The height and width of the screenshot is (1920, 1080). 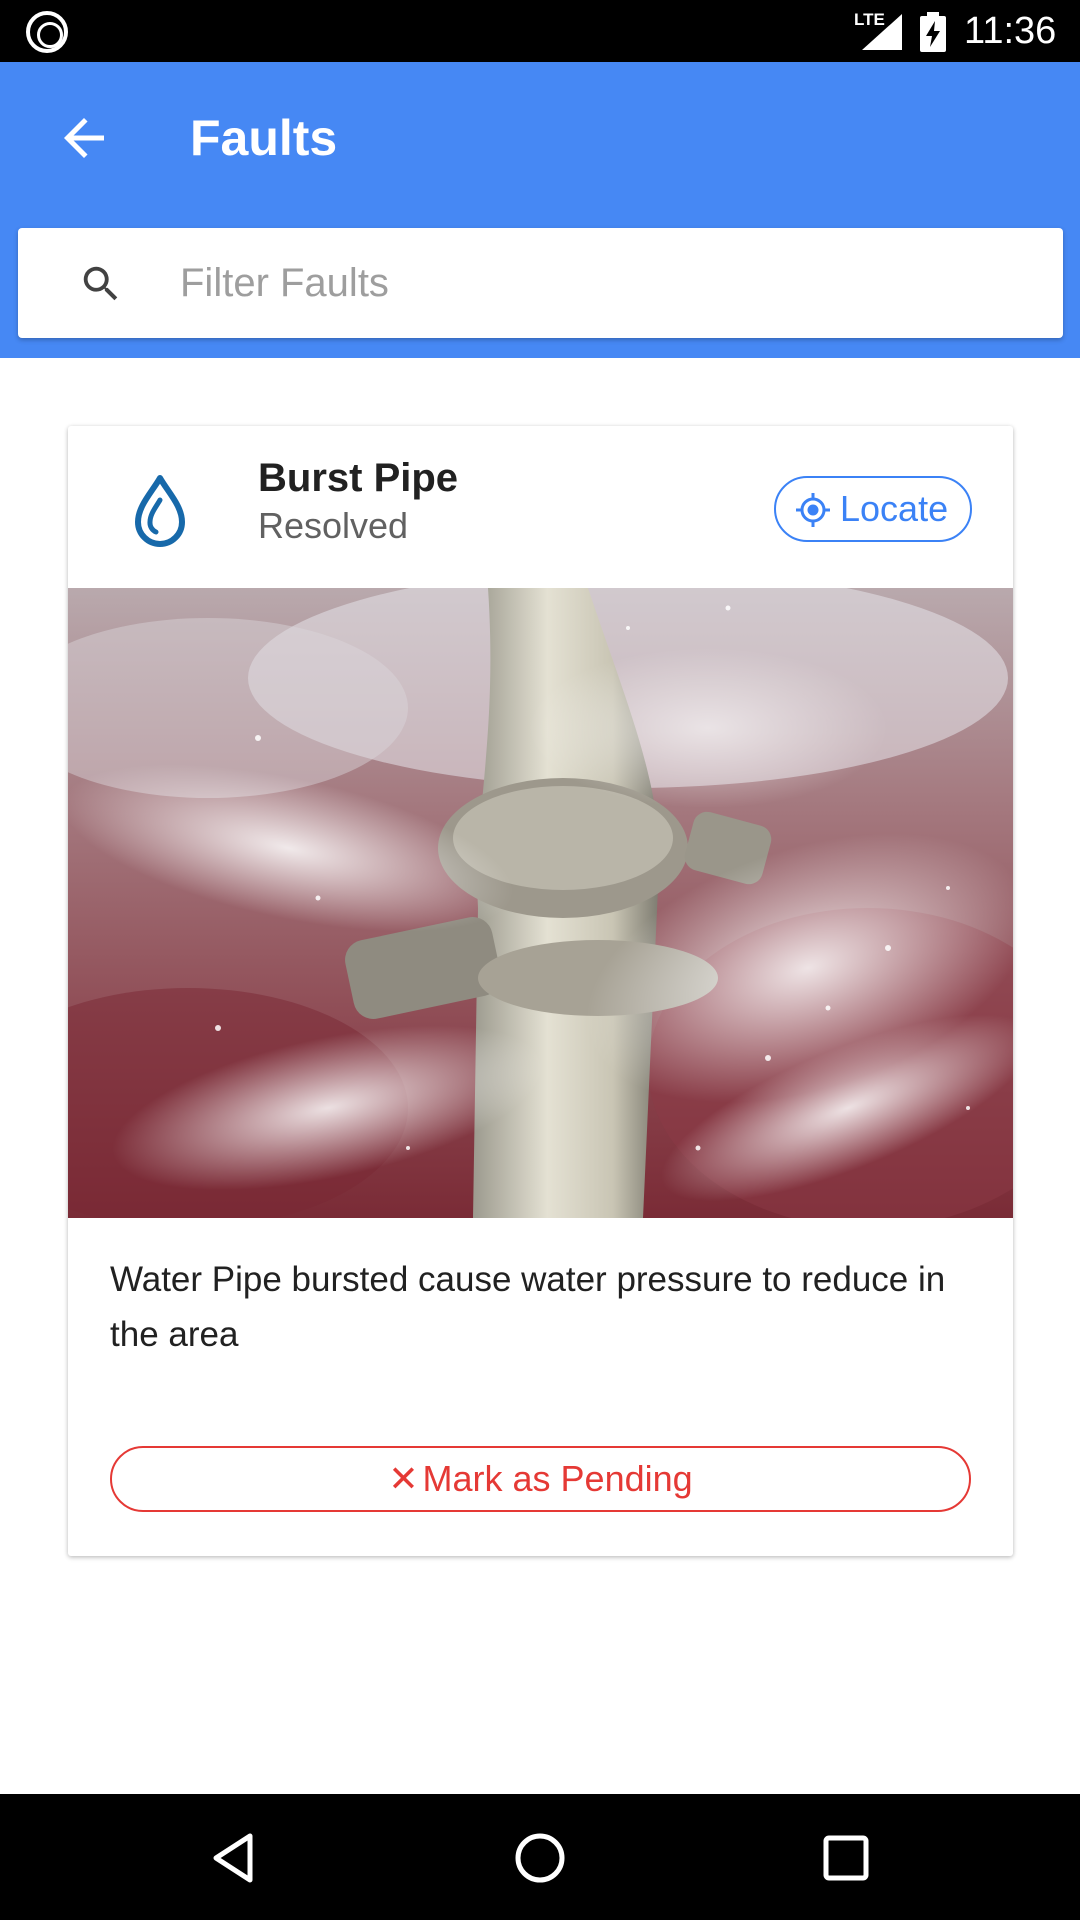 I want to click on back-button, so click(x=84, y=138).